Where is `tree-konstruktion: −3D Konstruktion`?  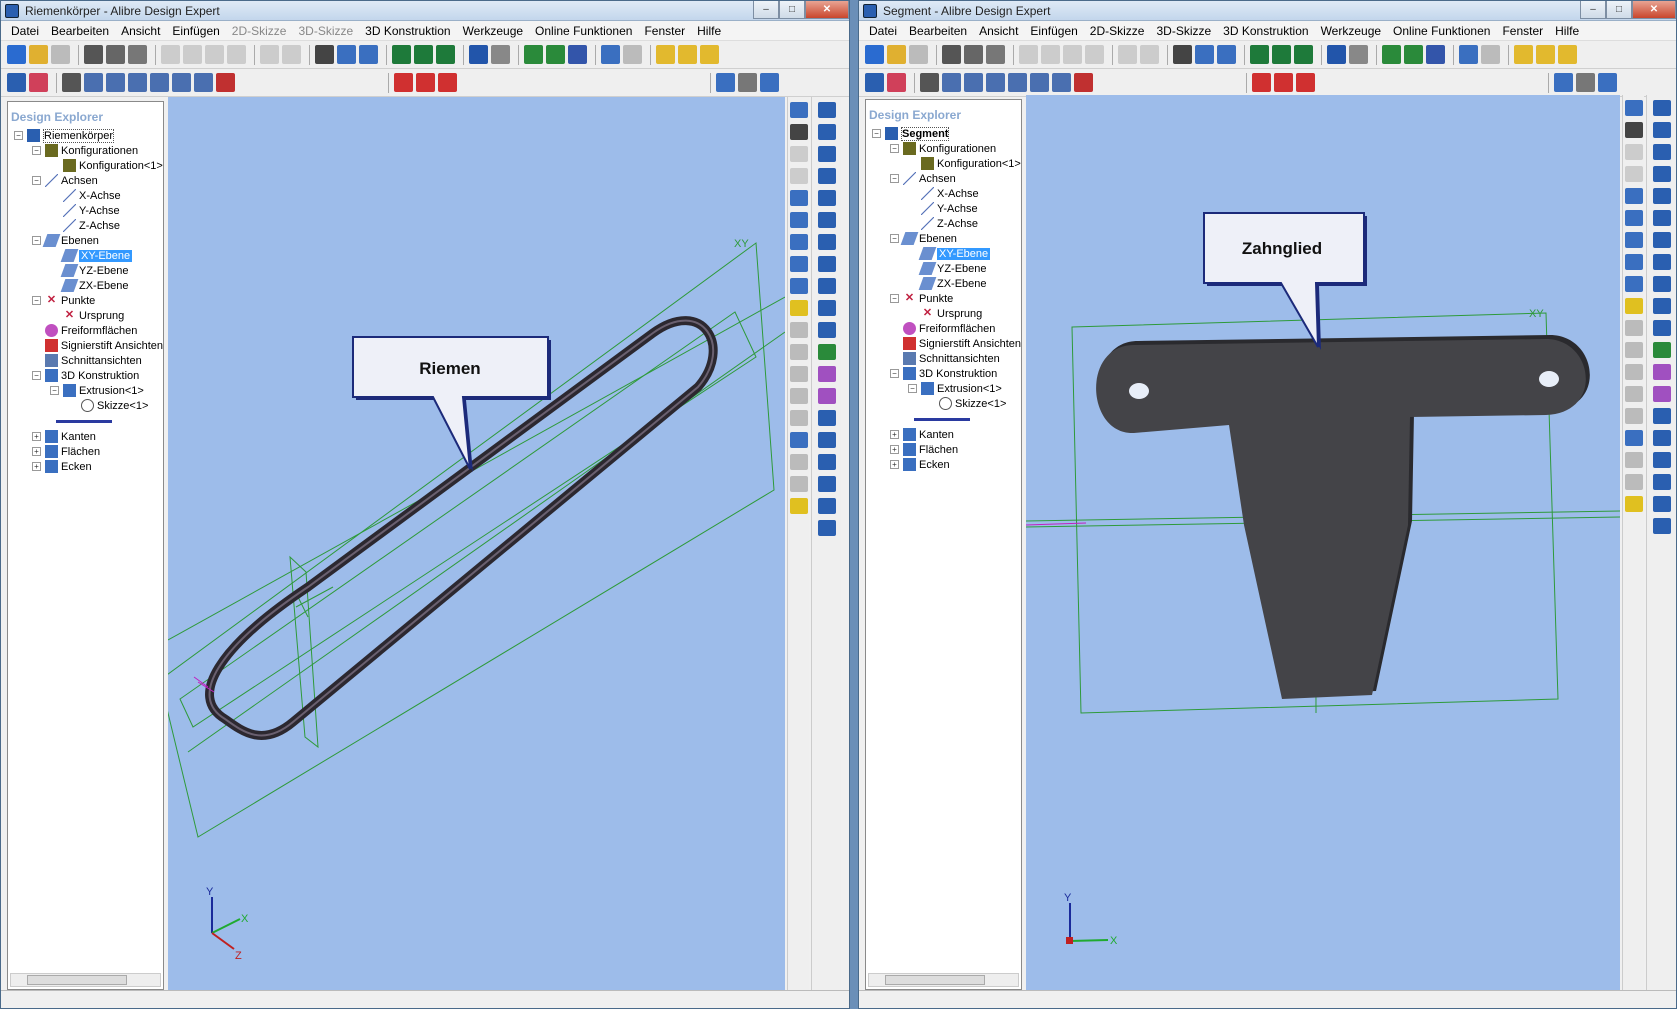
tree-konstruktion: −3D Konstruktion is located at coordinates (946, 373).